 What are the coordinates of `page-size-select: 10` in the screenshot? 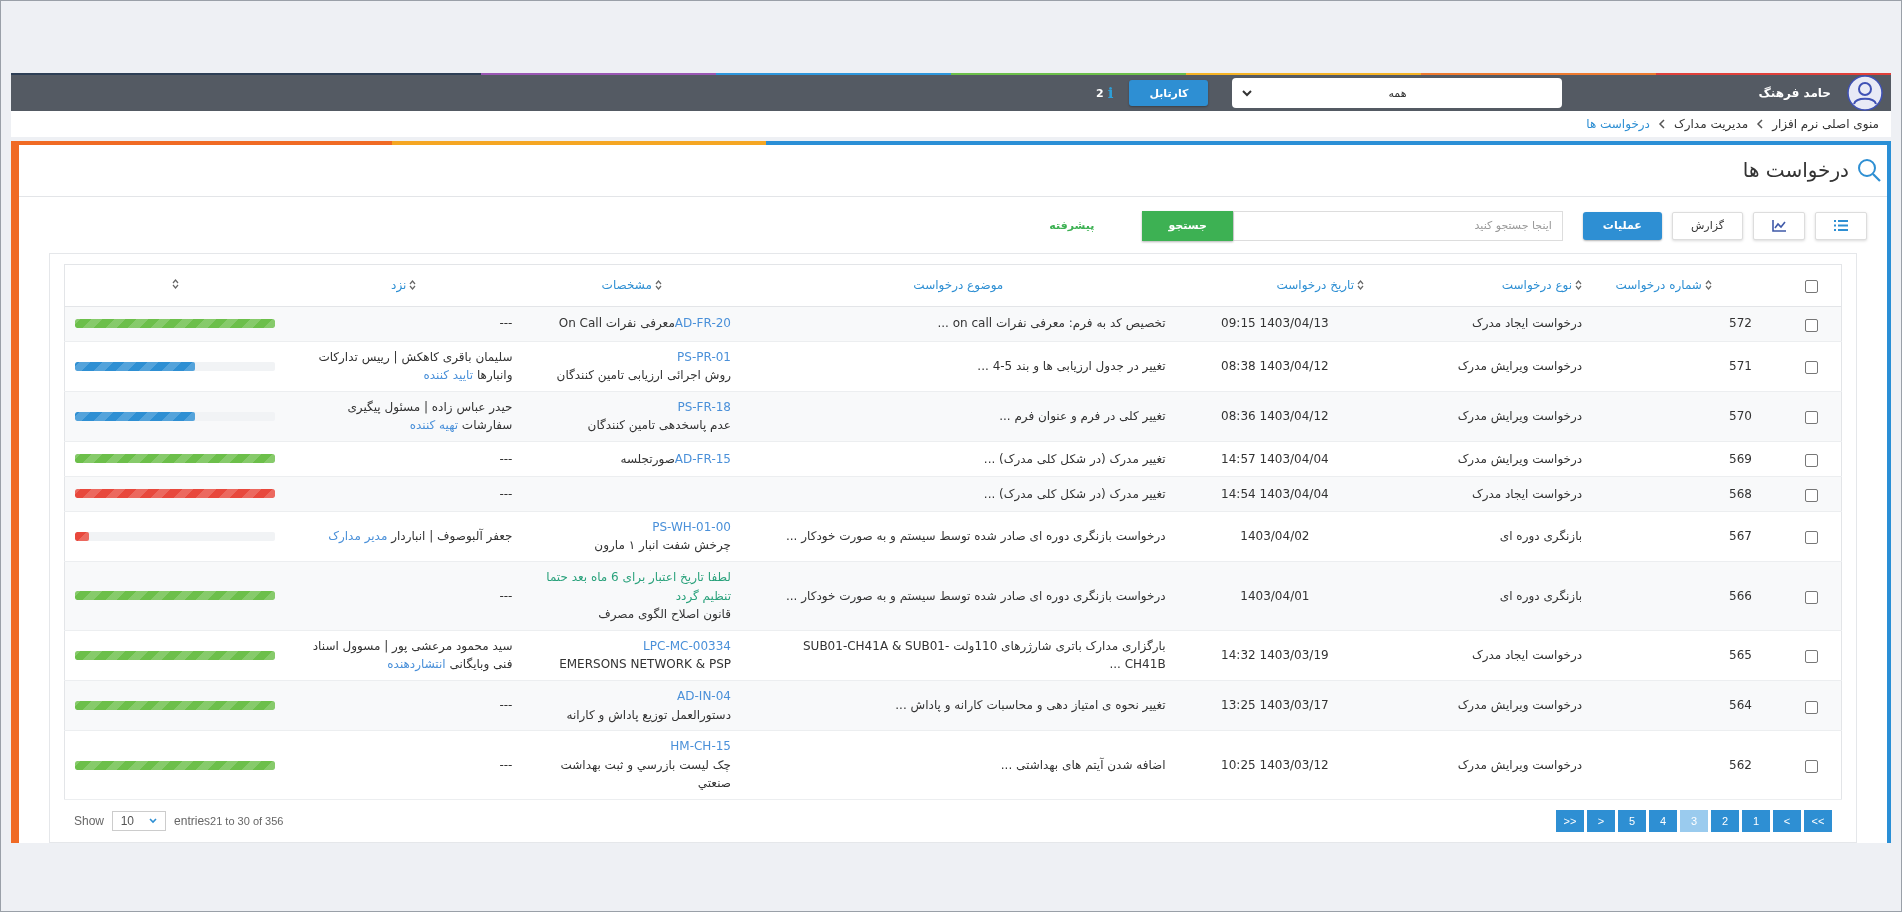 It's located at (139, 821).